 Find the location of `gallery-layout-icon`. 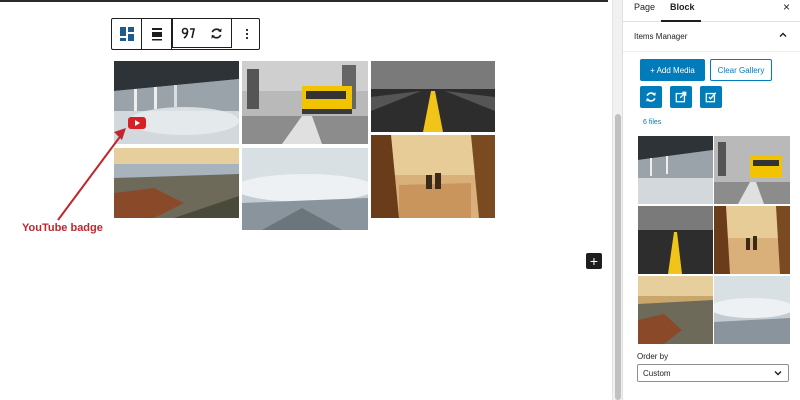

gallery-layout-icon is located at coordinates (126, 34).